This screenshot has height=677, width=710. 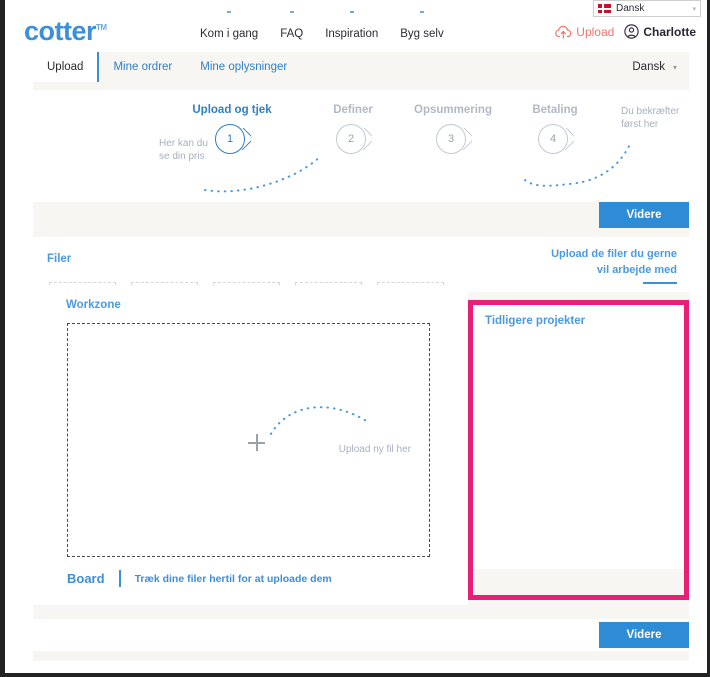 I want to click on step-3-opsummering: Opsummering 3, so click(x=453, y=129).